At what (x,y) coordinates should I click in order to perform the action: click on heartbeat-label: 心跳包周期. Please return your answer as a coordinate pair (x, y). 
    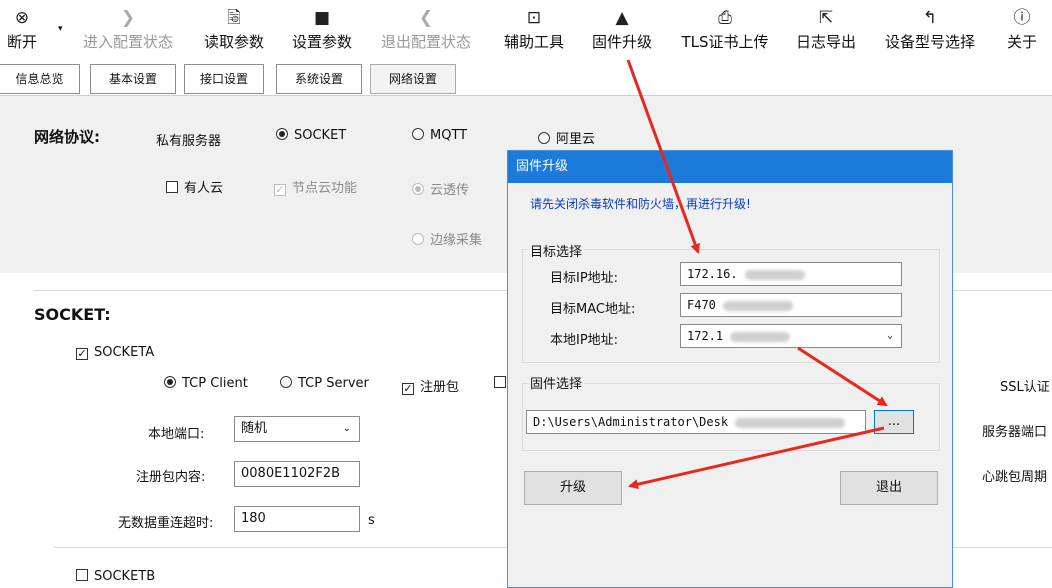
    Looking at the image, I should click on (1015, 477).